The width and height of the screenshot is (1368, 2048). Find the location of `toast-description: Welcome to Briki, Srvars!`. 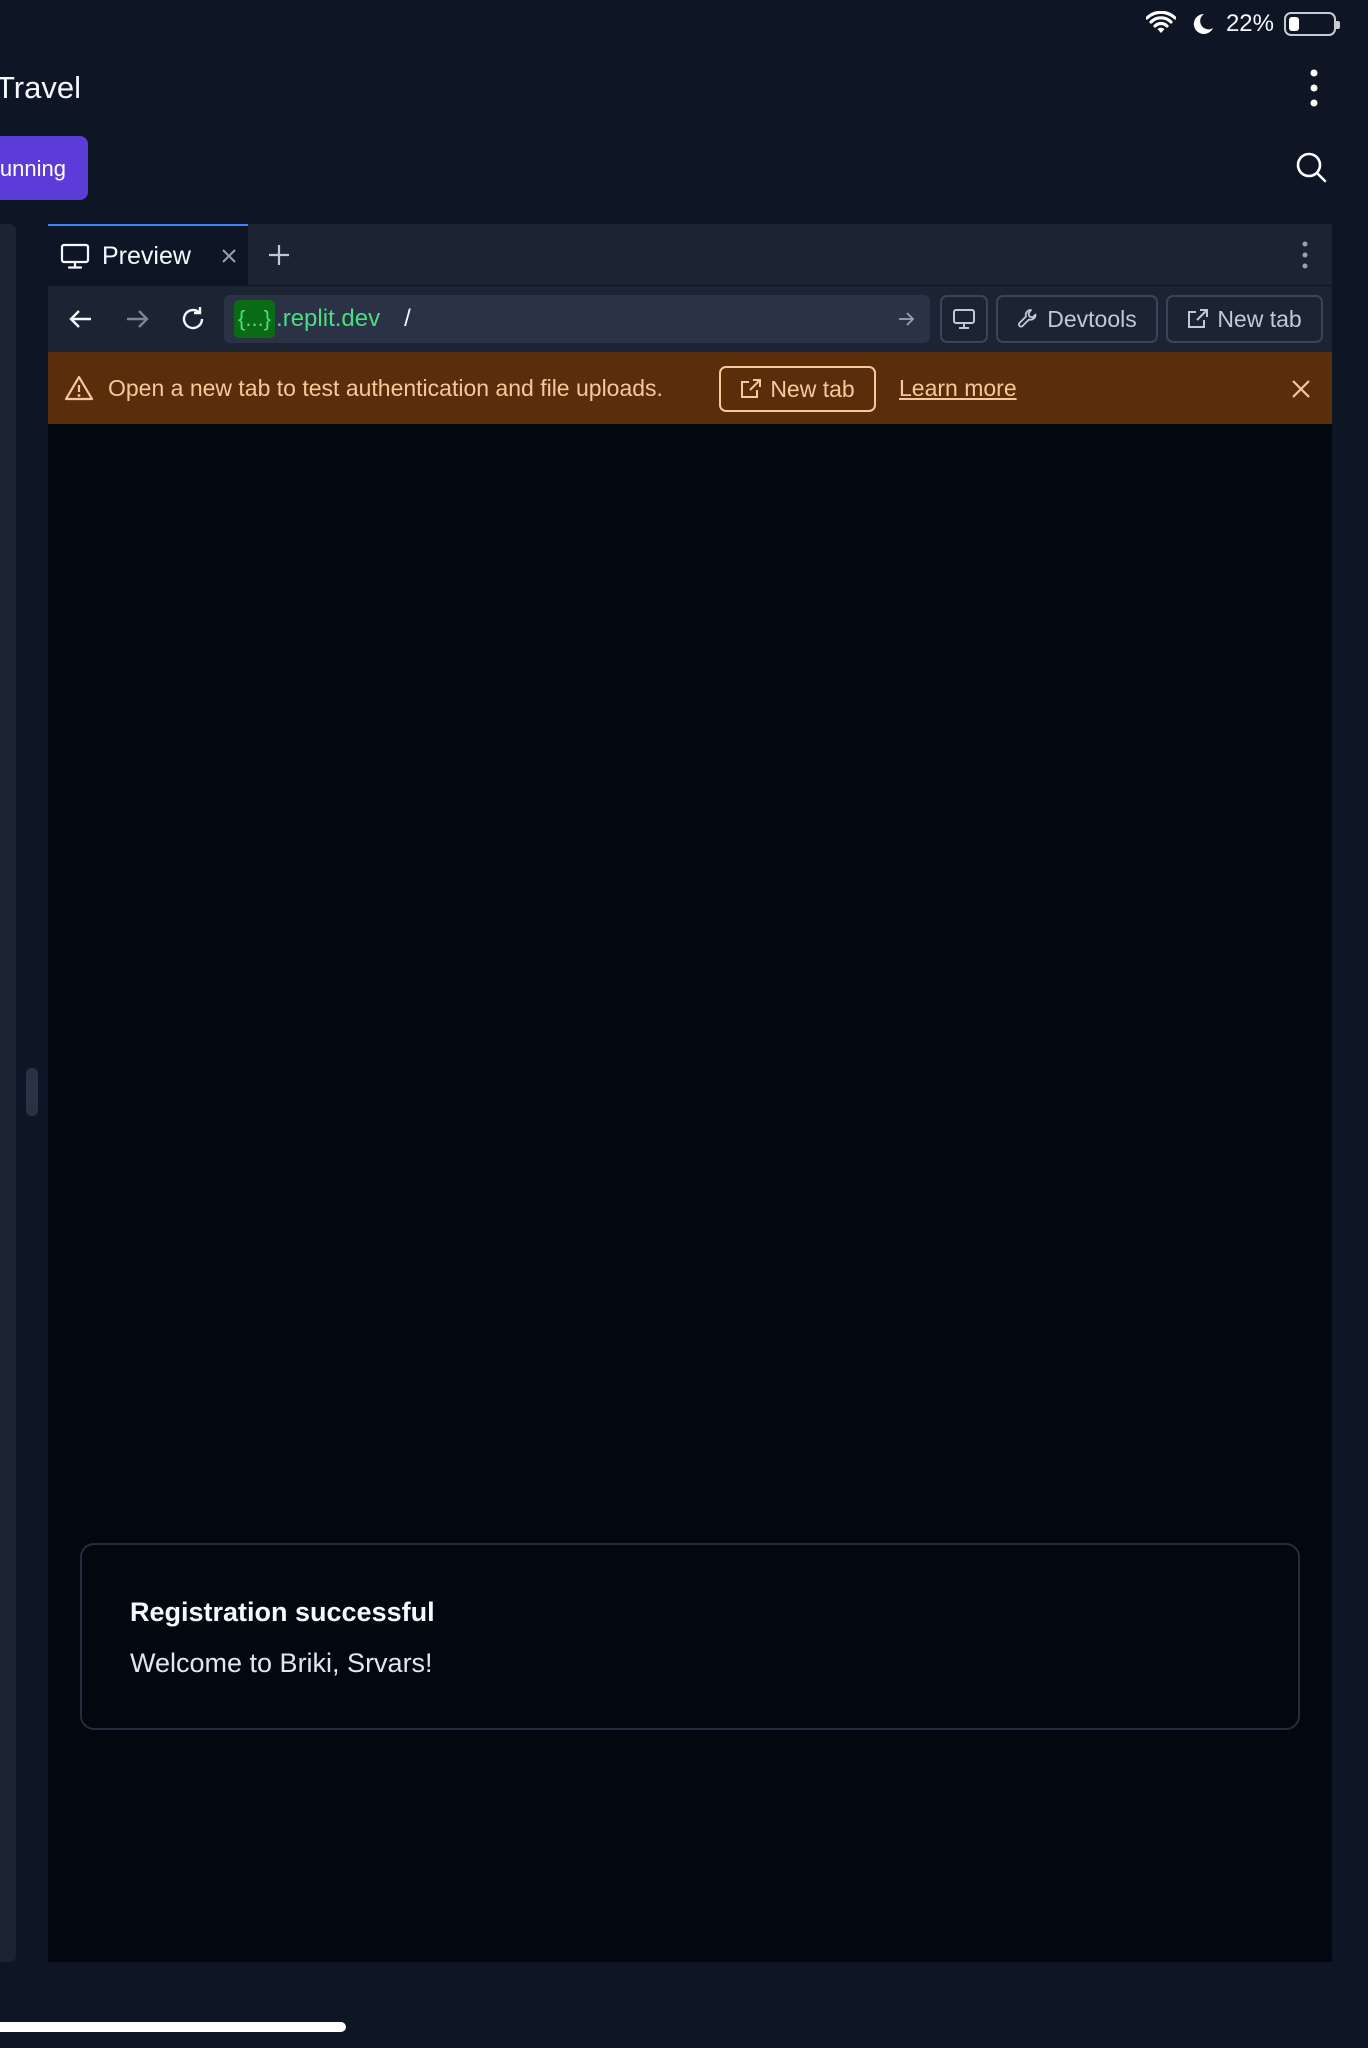

toast-description: Welcome to Briki, Srvars! is located at coordinates (281, 1663).